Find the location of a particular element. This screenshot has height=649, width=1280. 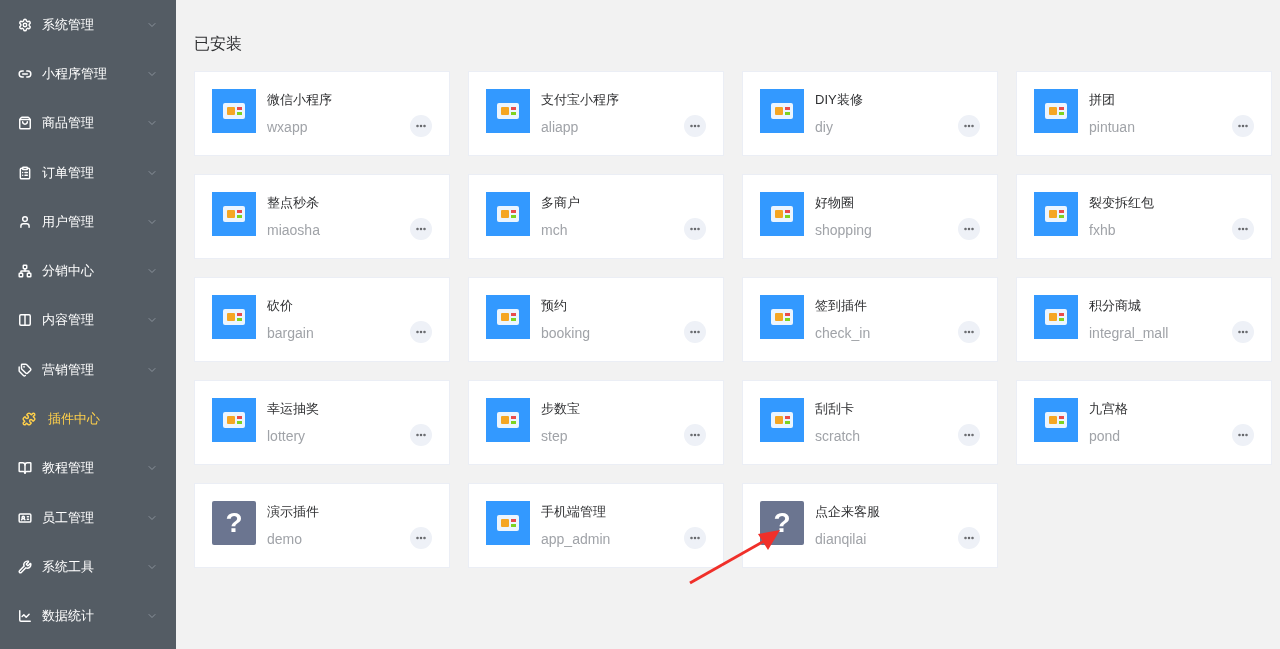

plugin-code: app_admin is located at coordinates (576, 539).